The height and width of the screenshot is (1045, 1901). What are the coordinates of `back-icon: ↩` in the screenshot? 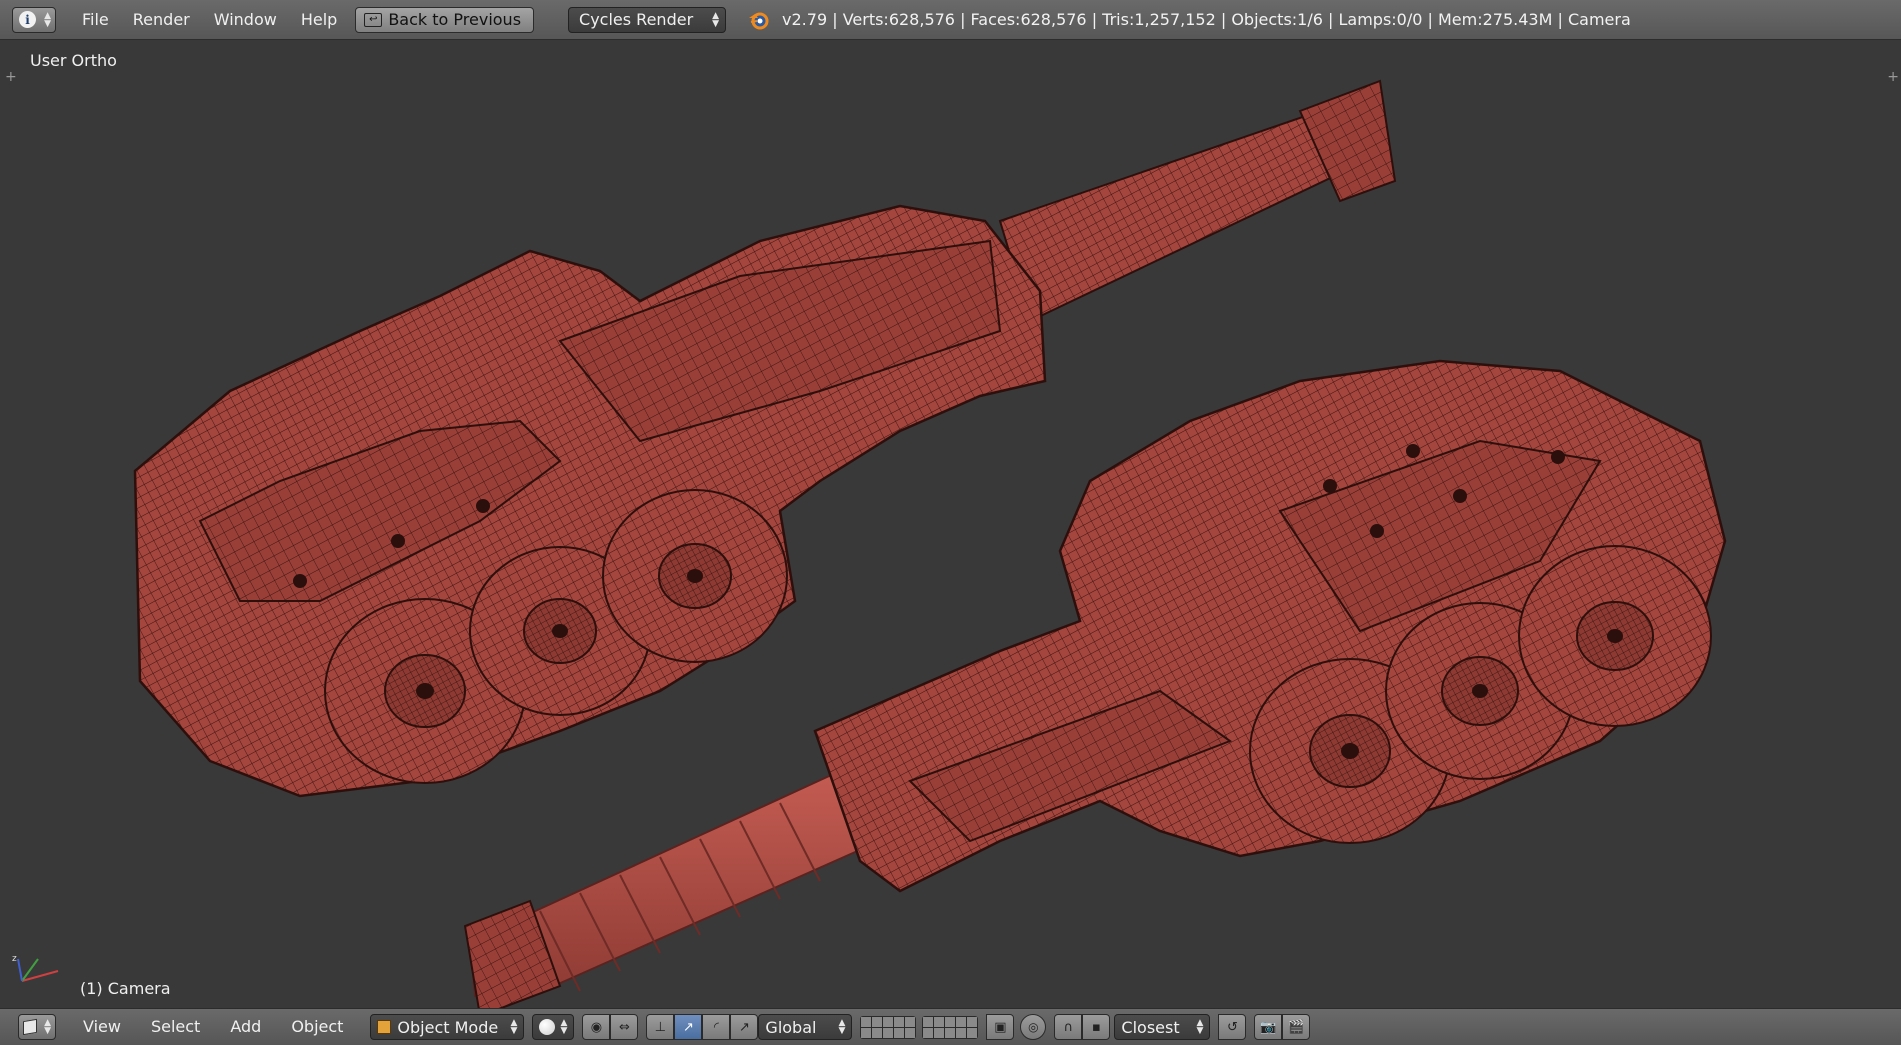 It's located at (373, 19).